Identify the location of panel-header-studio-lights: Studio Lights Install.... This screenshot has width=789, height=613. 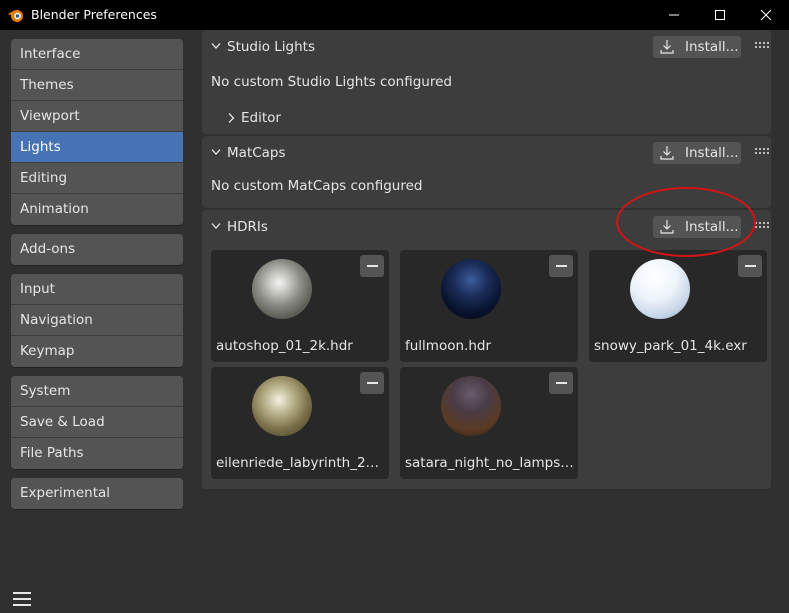
(486, 47).